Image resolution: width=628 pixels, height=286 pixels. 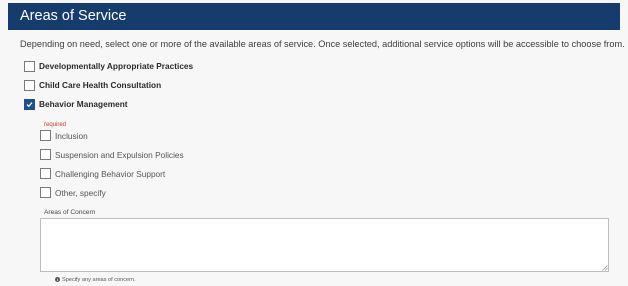 I want to click on checkbox-behavior-management, so click(x=29, y=104).